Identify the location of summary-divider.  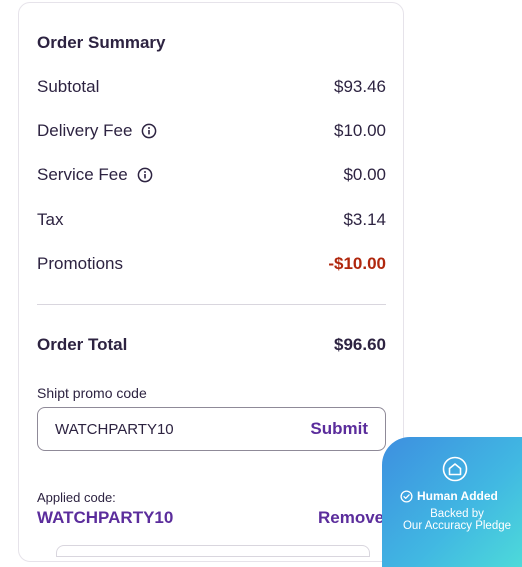
(211, 304).